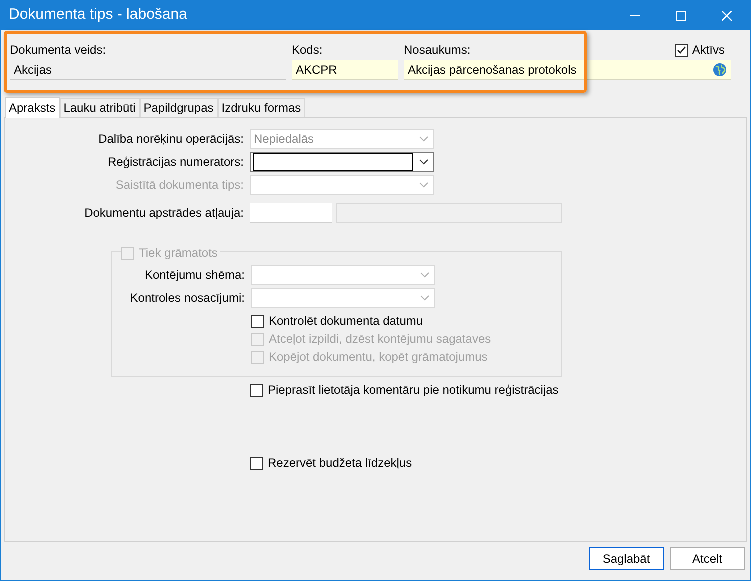 This screenshot has height=581, width=751. I want to click on checkbox-label: Atceļot izpildi, dzēst kontējumu sagataves, so click(380, 339).